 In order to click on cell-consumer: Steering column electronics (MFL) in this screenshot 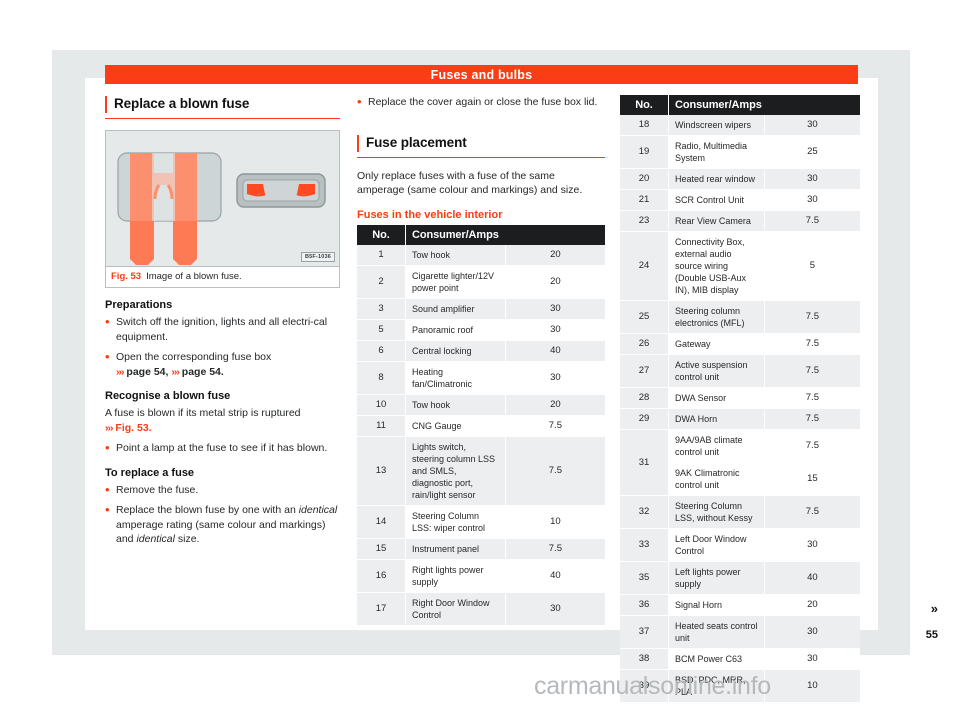, I will do `click(716, 317)`.